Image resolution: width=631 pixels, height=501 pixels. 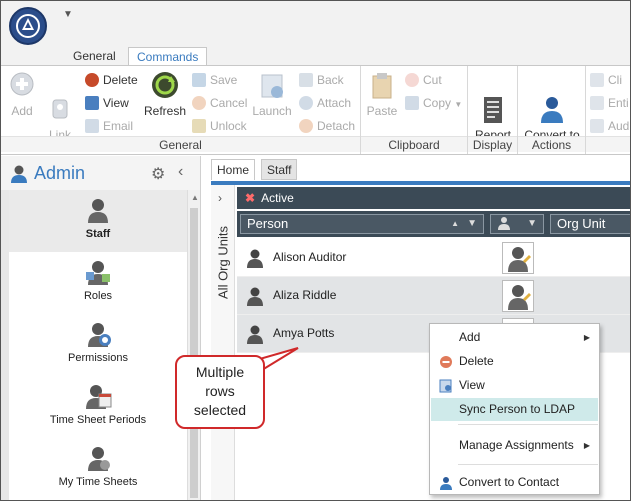 What do you see at coordinates (606, 80) in the screenshot?
I see `cli-button: Cli` at bounding box center [606, 80].